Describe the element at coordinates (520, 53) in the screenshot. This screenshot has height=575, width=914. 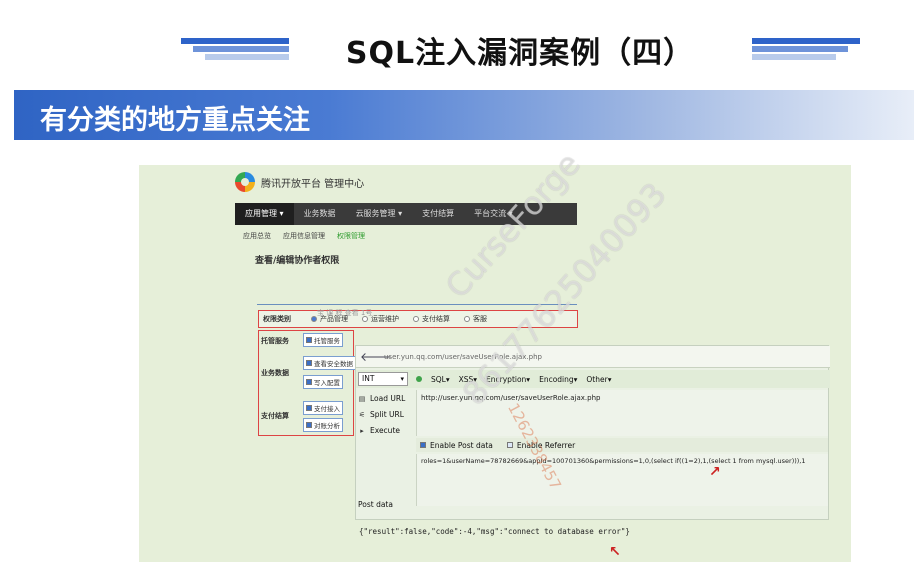
I see `slide-title: SQL注入漏洞案例（四）` at that location.